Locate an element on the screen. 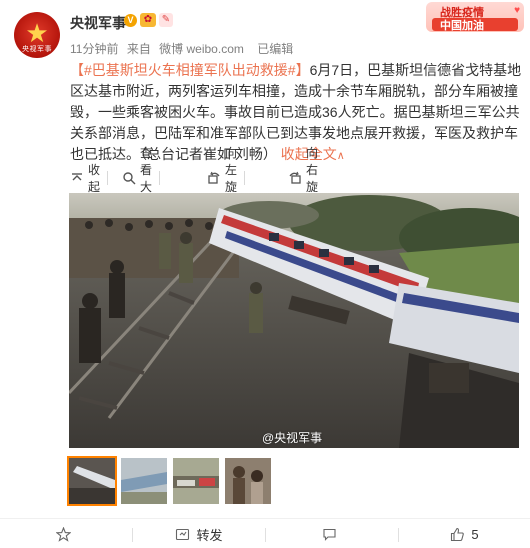  collapse-icon is located at coordinates (77, 178).